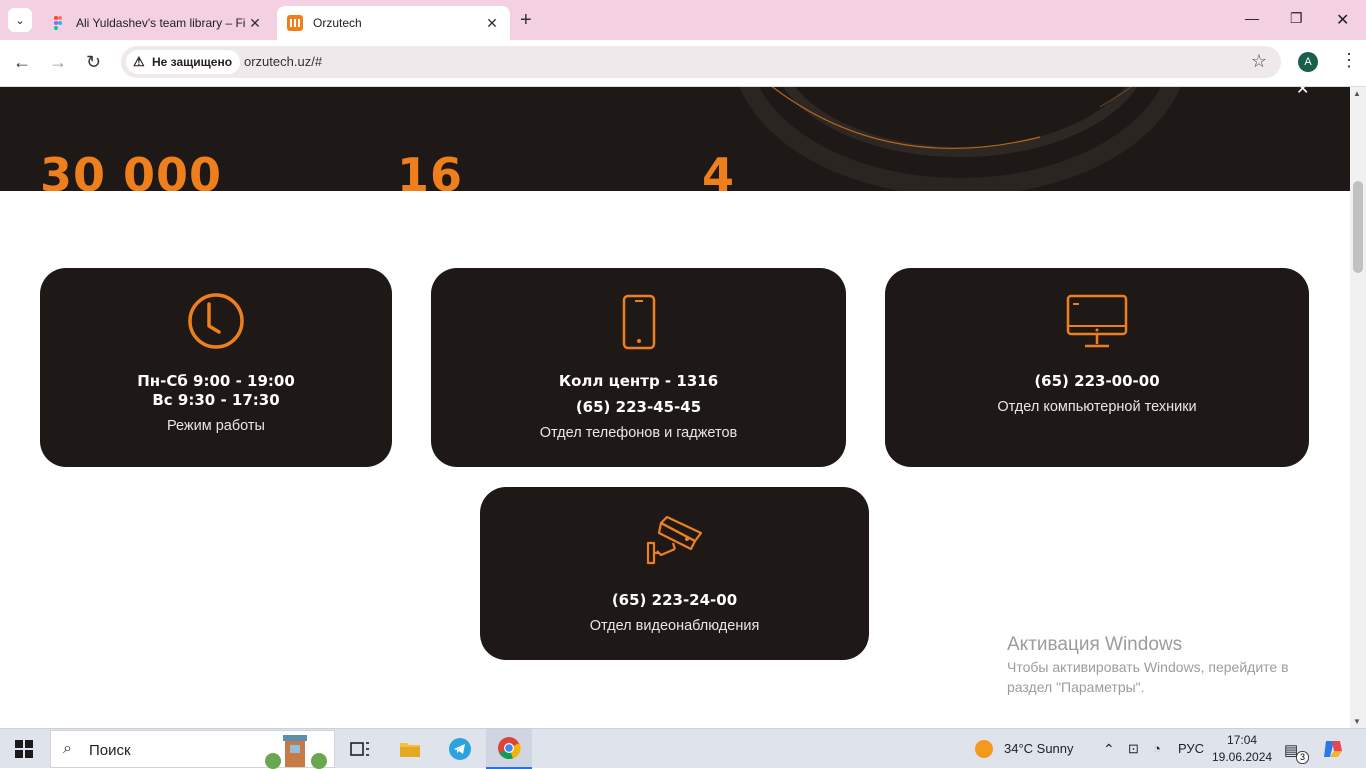 The width and height of the screenshot is (1366, 769). What do you see at coordinates (719, 169) in the screenshot?
I see `stat-value: 4` at bounding box center [719, 169].